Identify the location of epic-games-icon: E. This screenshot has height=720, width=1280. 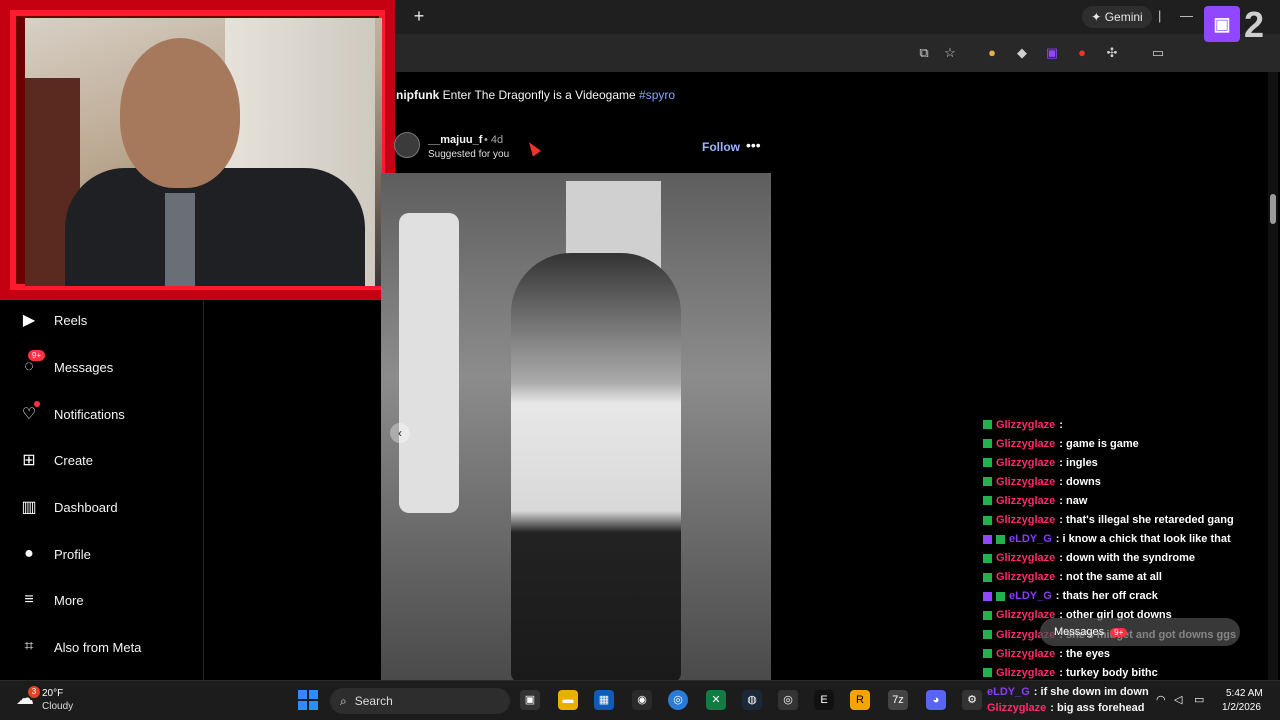
(824, 700).